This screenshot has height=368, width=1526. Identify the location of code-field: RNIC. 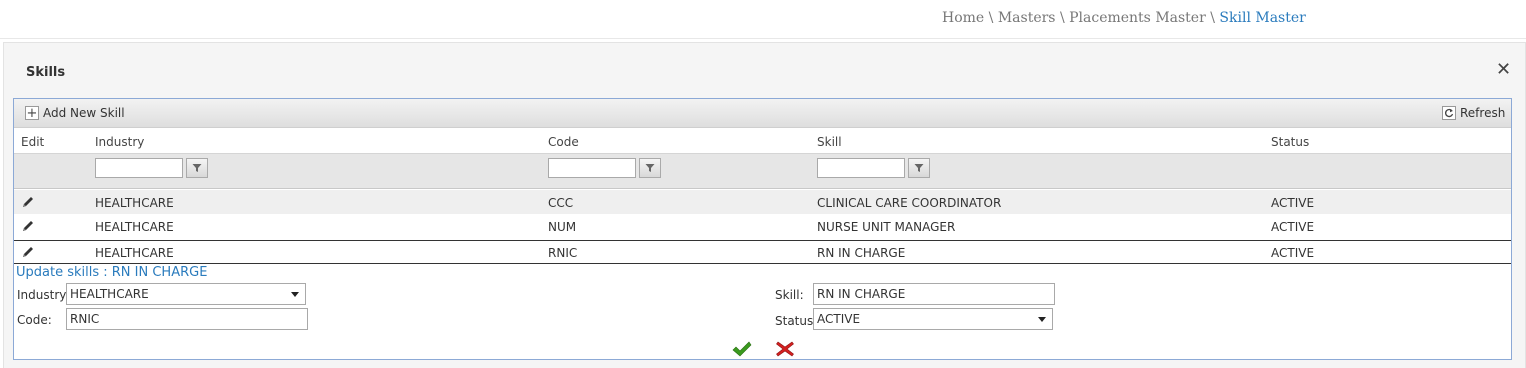
(187, 319).